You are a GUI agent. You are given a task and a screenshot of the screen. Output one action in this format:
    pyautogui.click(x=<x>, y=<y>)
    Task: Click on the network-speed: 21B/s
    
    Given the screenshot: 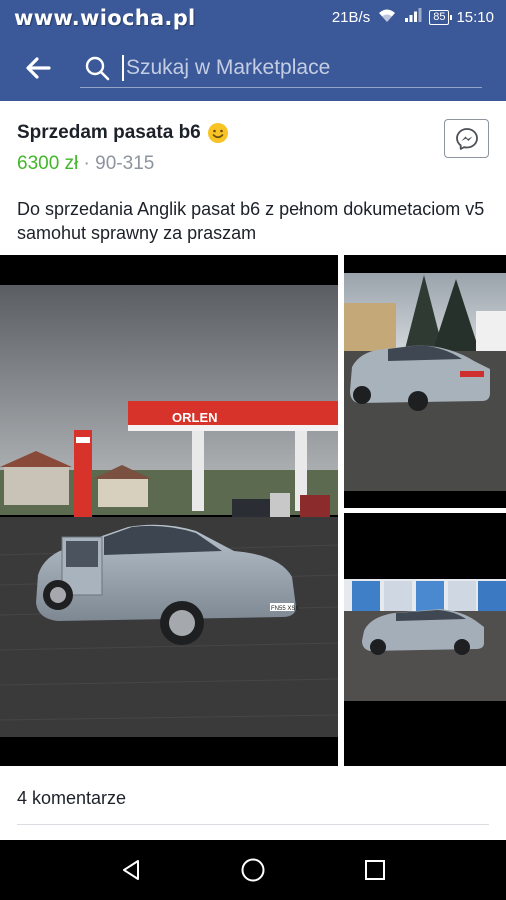 What is the action you would take?
    pyautogui.click(x=351, y=17)
    